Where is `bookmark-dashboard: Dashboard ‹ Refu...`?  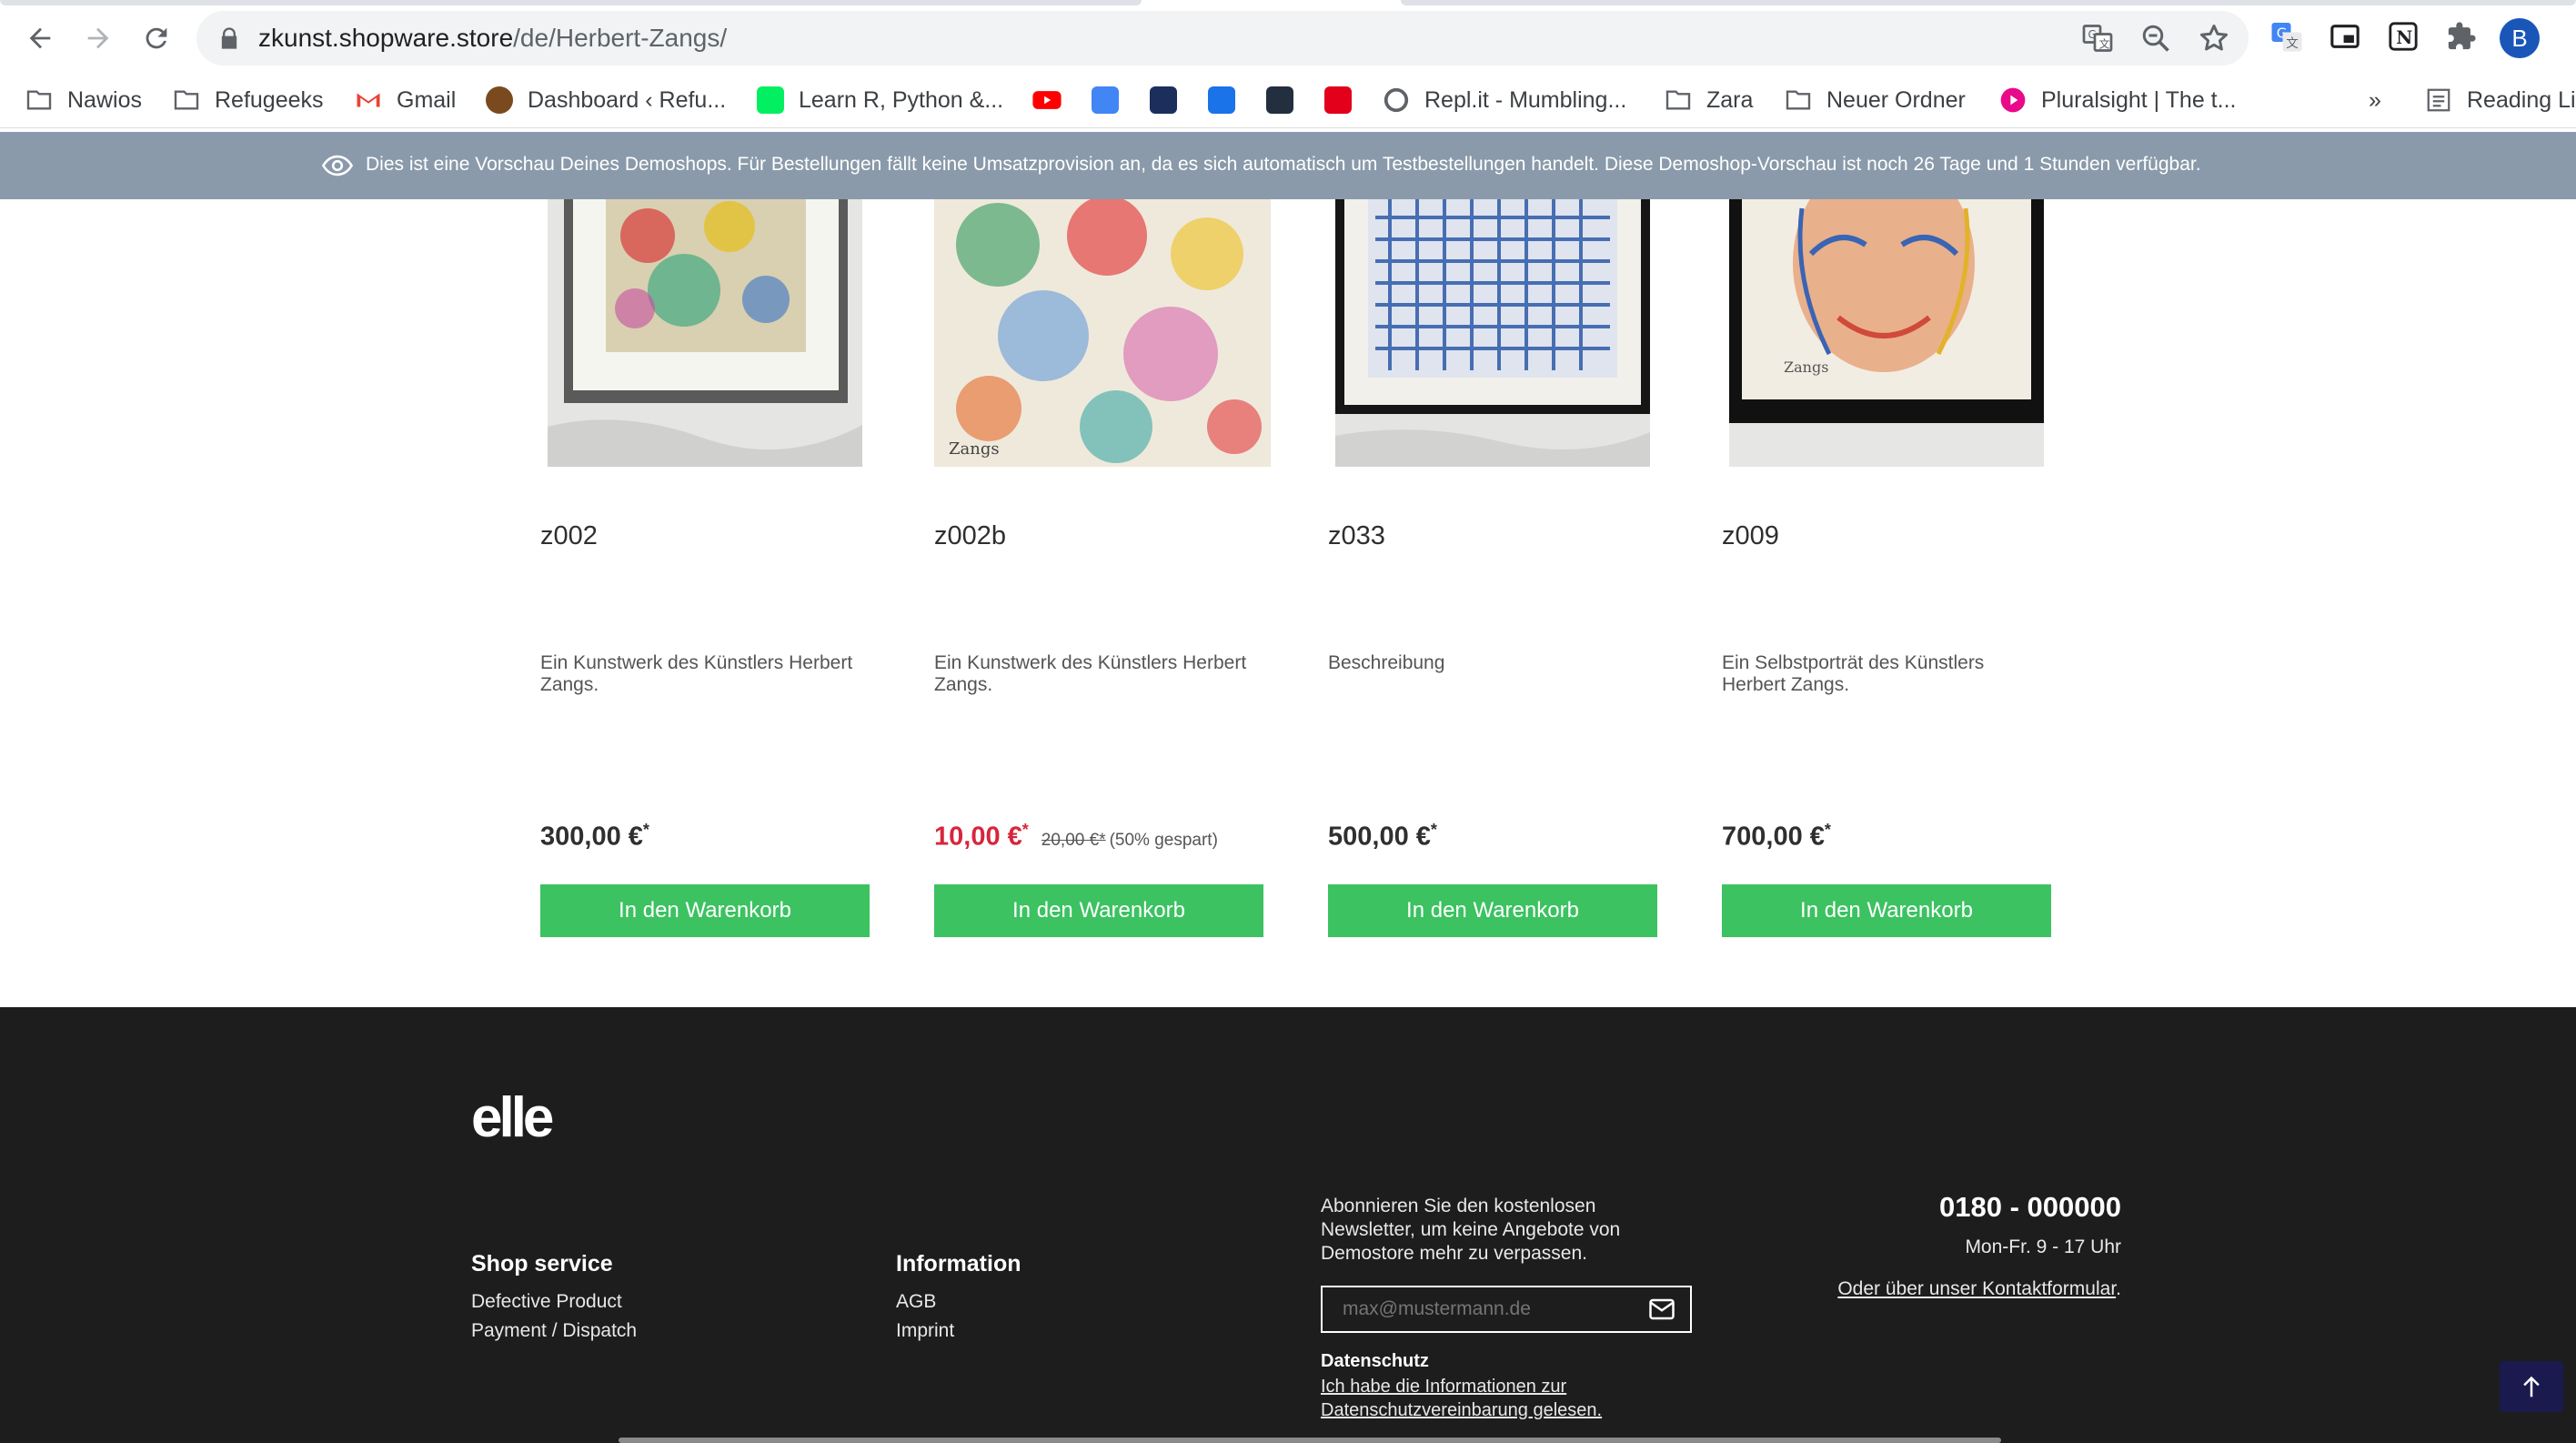 bookmark-dashboard: Dashboard ‹ Refu... is located at coordinates (605, 100).